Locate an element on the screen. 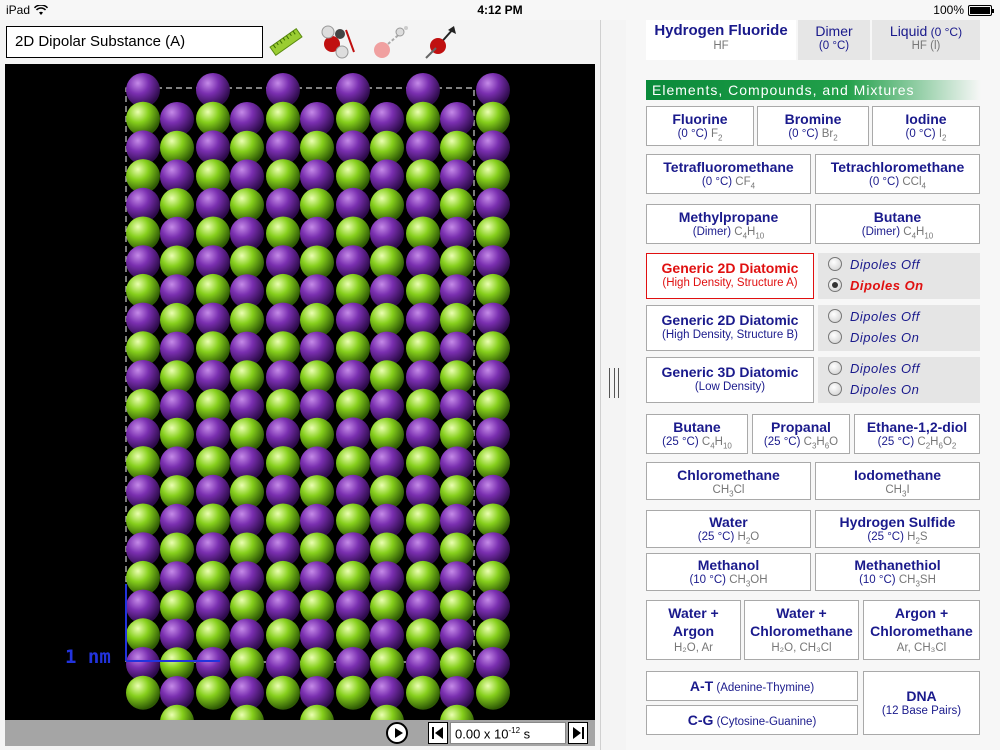  btn-formula: CCl is located at coordinates (912, 182).